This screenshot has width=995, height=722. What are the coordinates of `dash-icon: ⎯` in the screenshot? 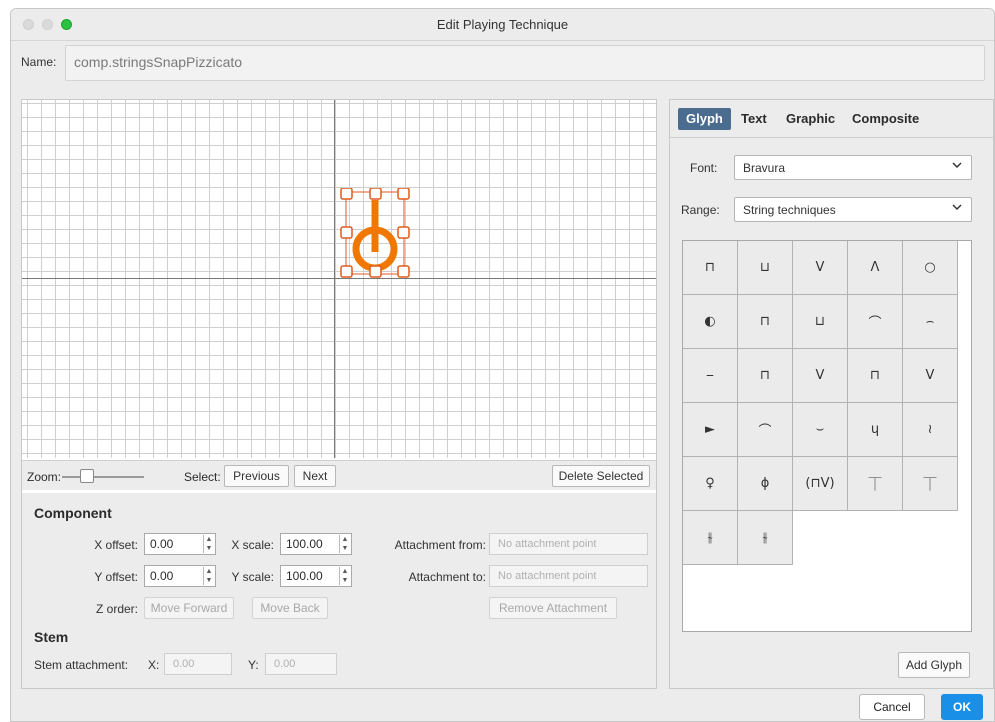 It's located at (710, 376).